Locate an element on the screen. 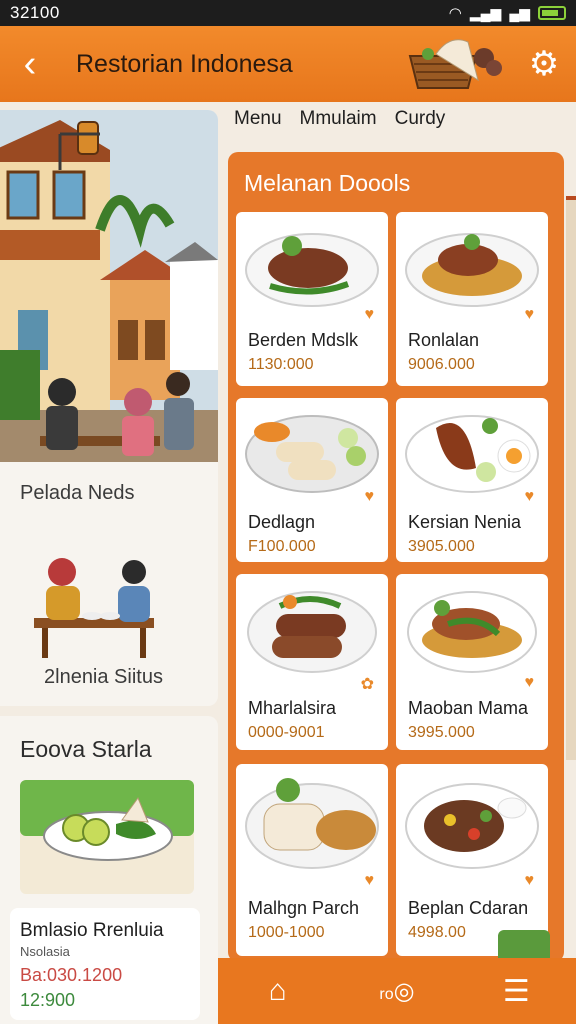 This screenshot has width=576, height=1024. dish-price: 9006.000 is located at coordinates (441, 364).